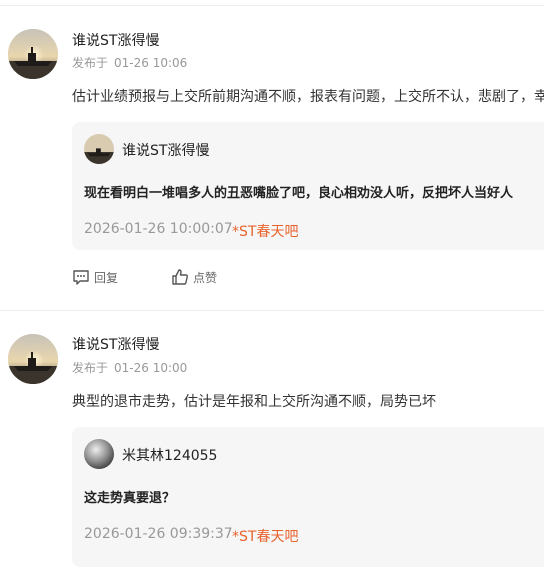 This screenshot has width=544, height=567. What do you see at coordinates (165, 150) in the screenshot?
I see `quoted-author: 谁说ST涨得慢` at bounding box center [165, 150].